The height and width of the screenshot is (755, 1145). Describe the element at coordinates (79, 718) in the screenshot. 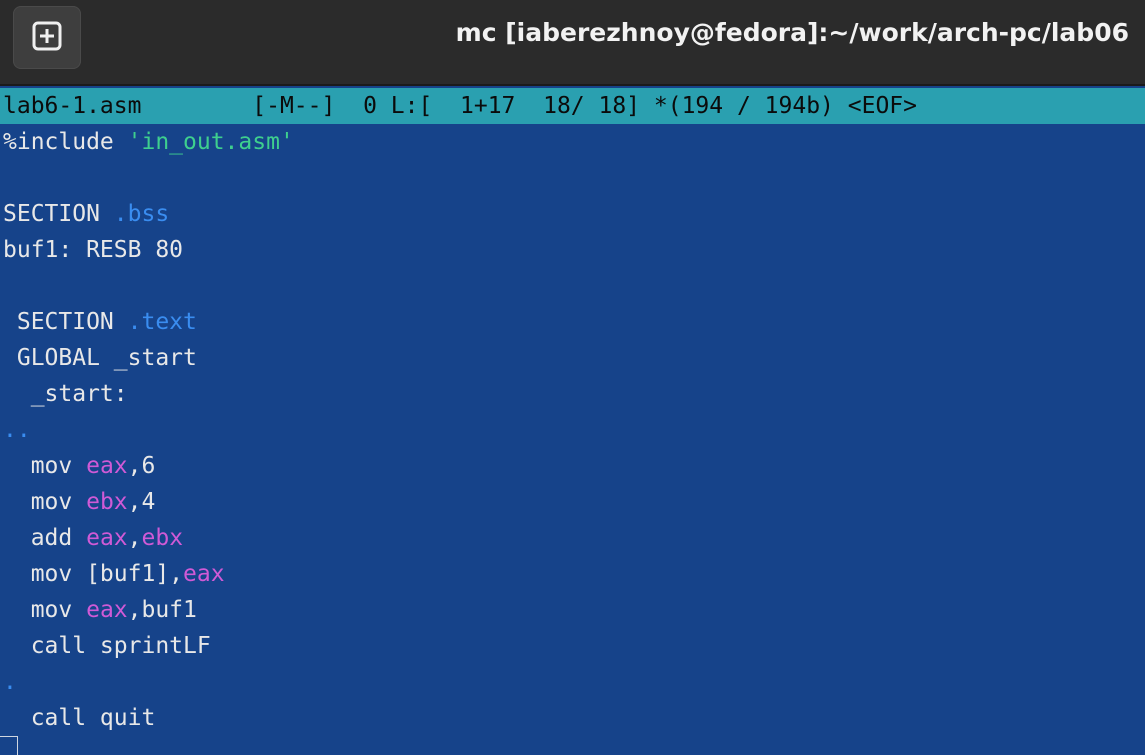

I see `code-token: call quit` at that location.